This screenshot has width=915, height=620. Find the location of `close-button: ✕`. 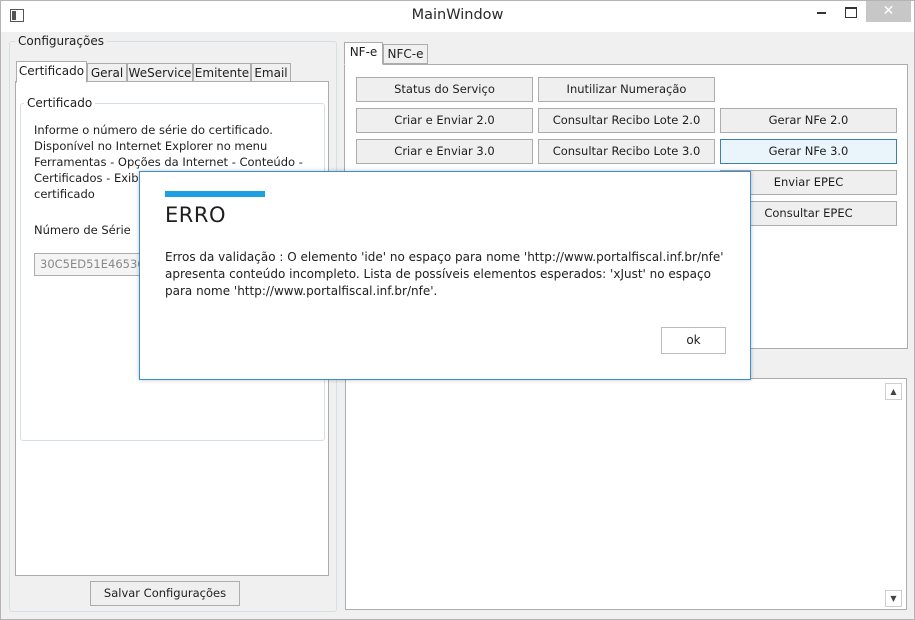

close-button: ✕ is located at coordinates (888, 11).